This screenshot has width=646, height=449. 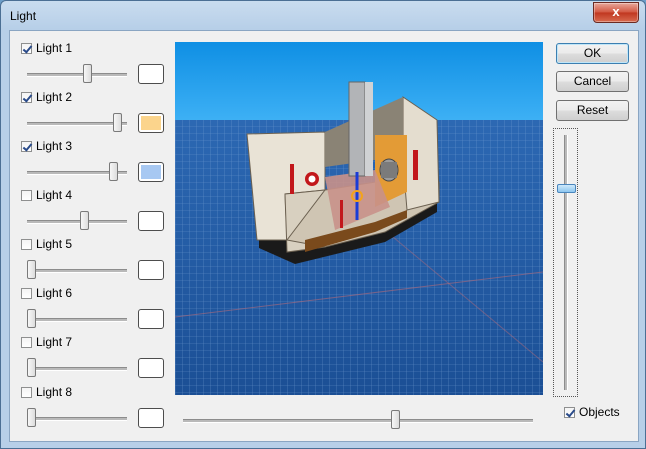 What do you see at coordinates (31, 417) in the screenshot?
I see `light-8-slider-thumb` at bounding box center [31, 417].